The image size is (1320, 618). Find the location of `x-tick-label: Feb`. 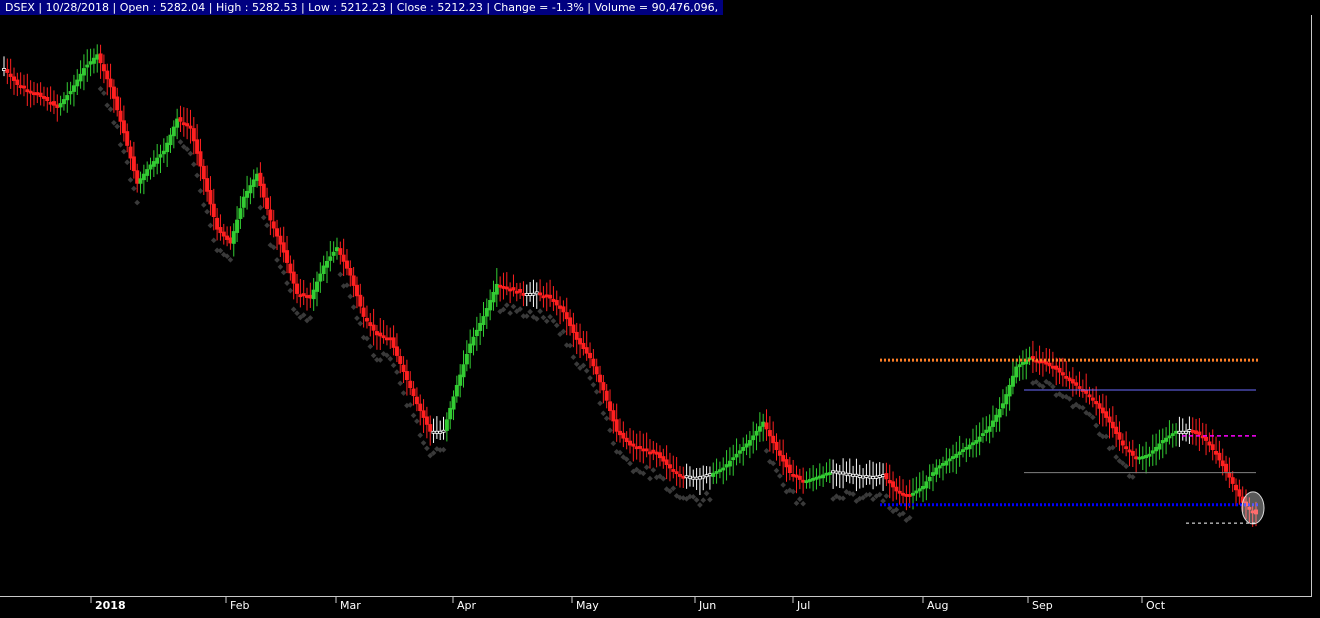

x-tick-label: Feb is located at coordinates (239, 605).